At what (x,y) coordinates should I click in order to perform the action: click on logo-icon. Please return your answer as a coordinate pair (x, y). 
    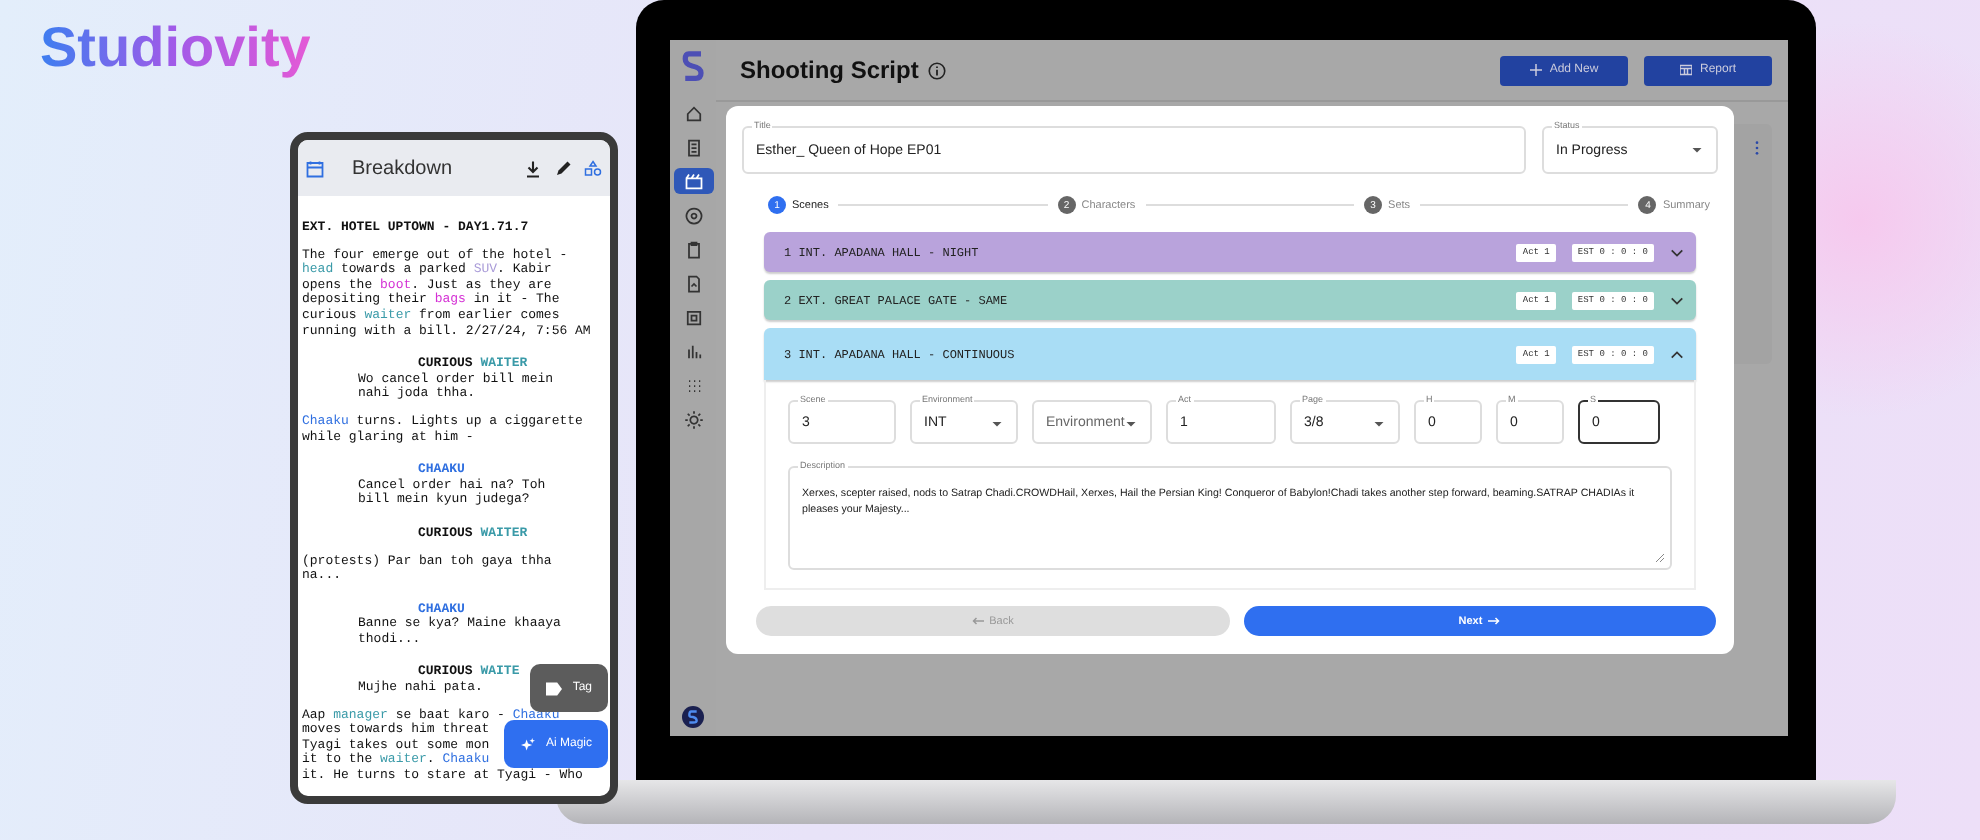
    Looking at the image, I should click on (693, 66).